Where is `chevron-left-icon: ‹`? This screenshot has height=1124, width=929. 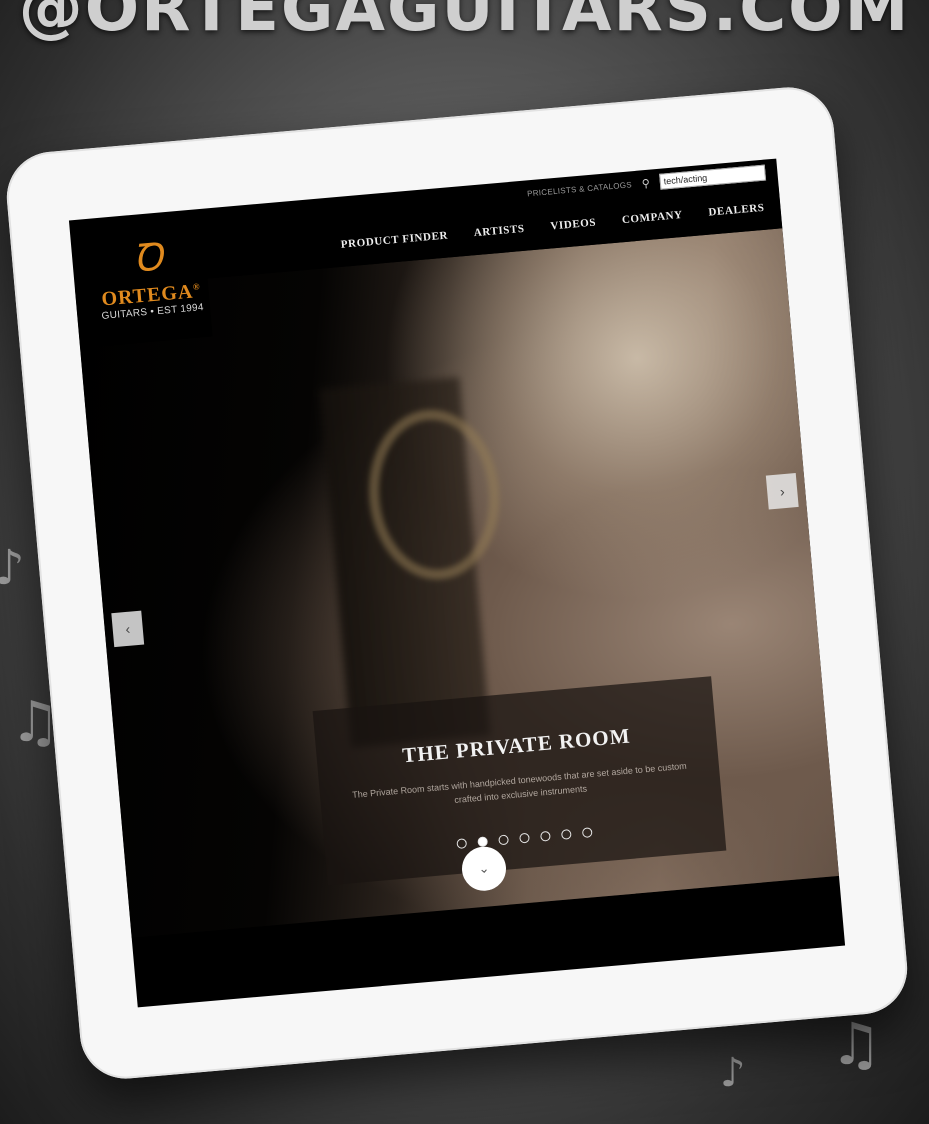 chevron-left-icon: ‹ is located at coordinates (127, 629).